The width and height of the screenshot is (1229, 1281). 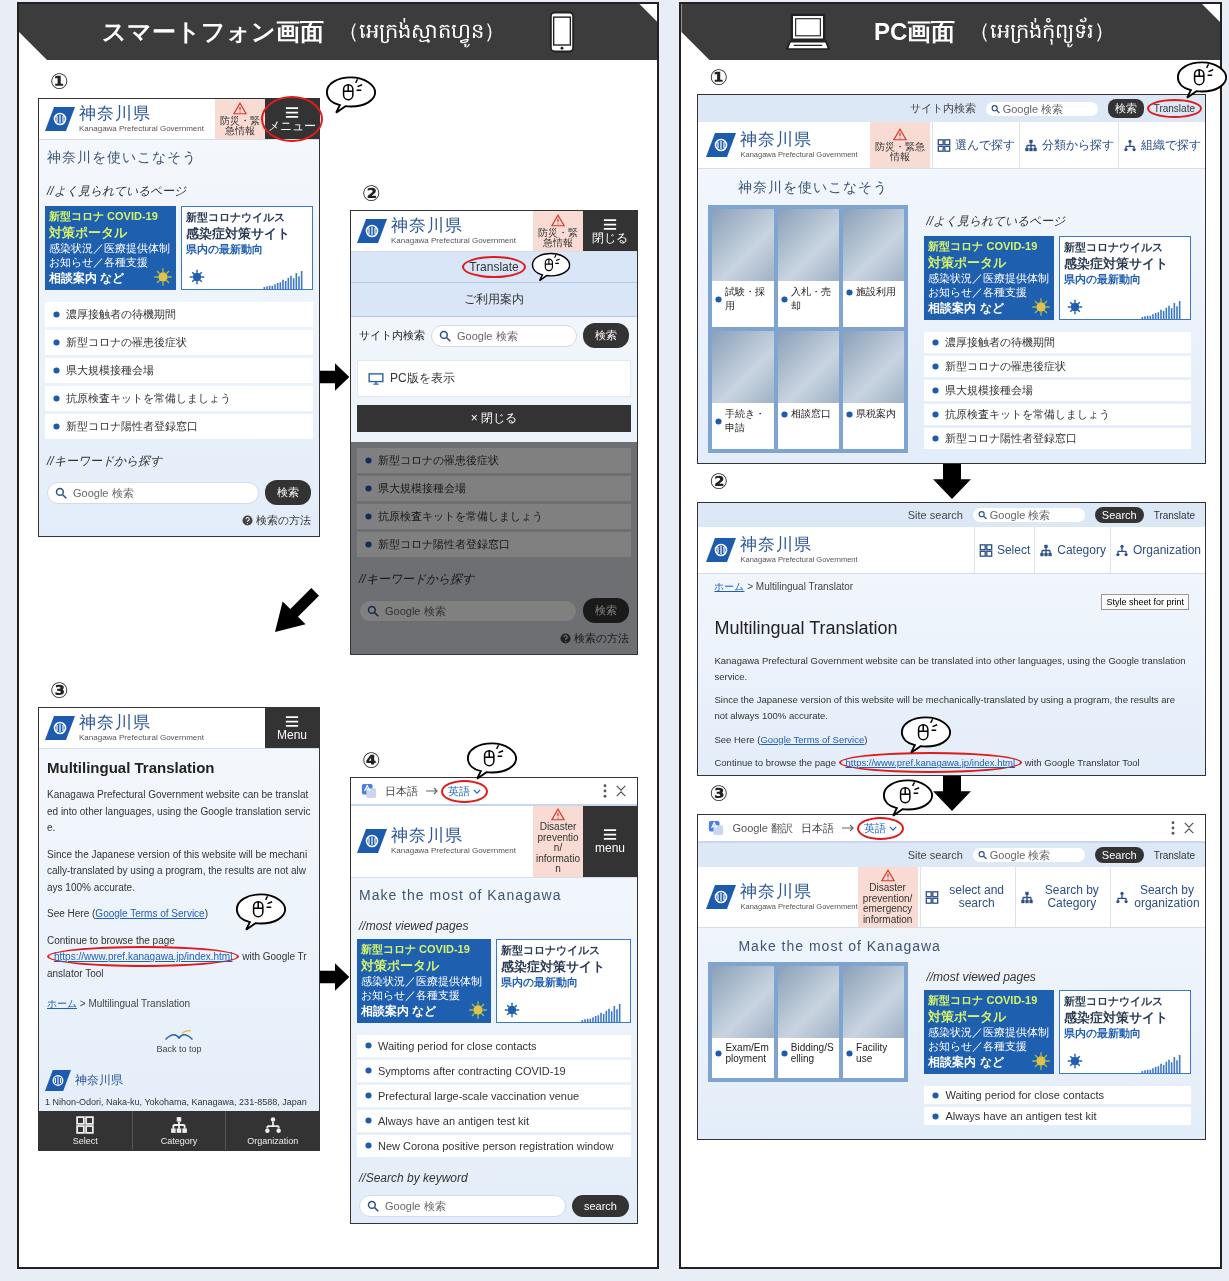 I want to click on menu-item: PC版を表示, so click(x=411, y=378).